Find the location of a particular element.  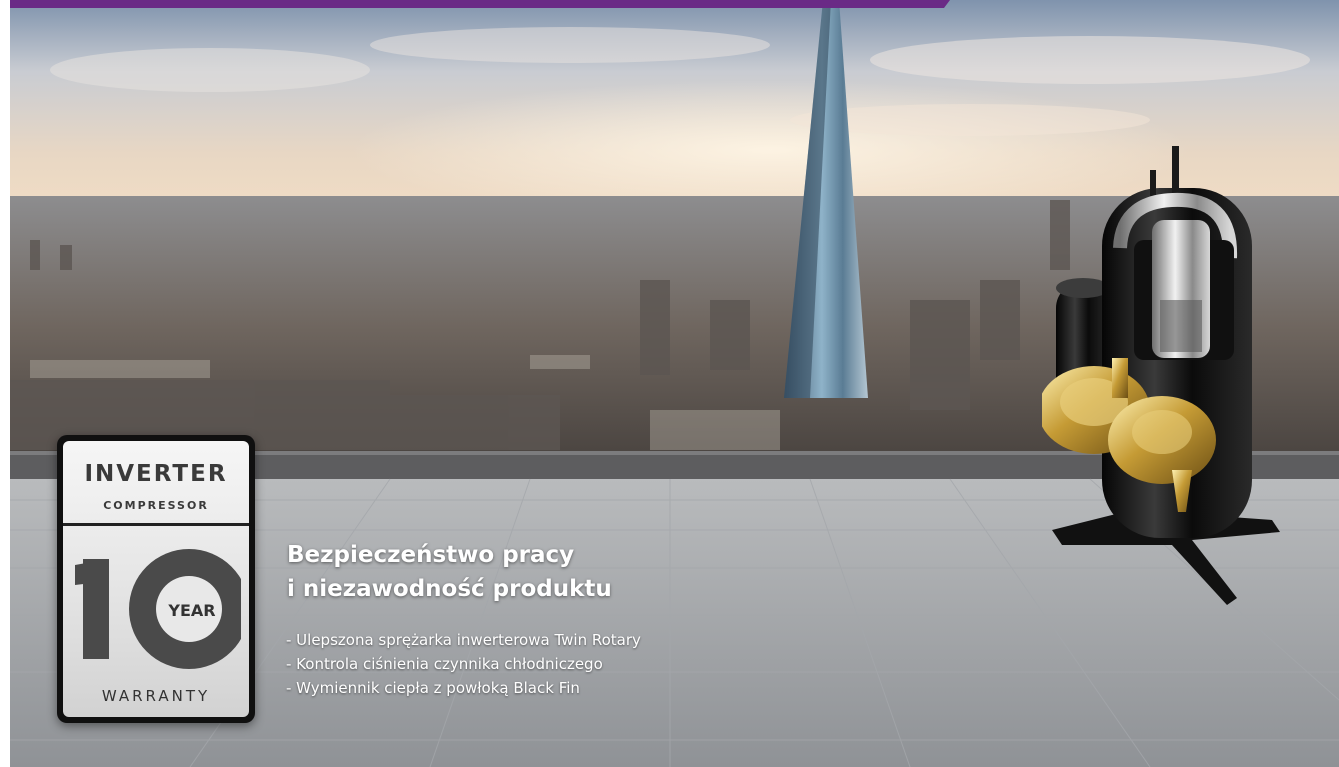

headline-line-1: Bezpieczeństwo pracy is located at coordinates (431, 555).